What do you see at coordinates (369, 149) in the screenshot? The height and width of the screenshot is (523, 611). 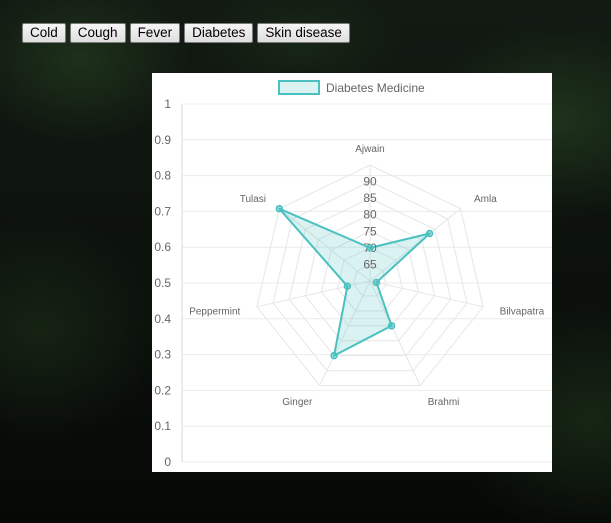 I see `category-label: Ajwain` at bounding box center [369, 149].